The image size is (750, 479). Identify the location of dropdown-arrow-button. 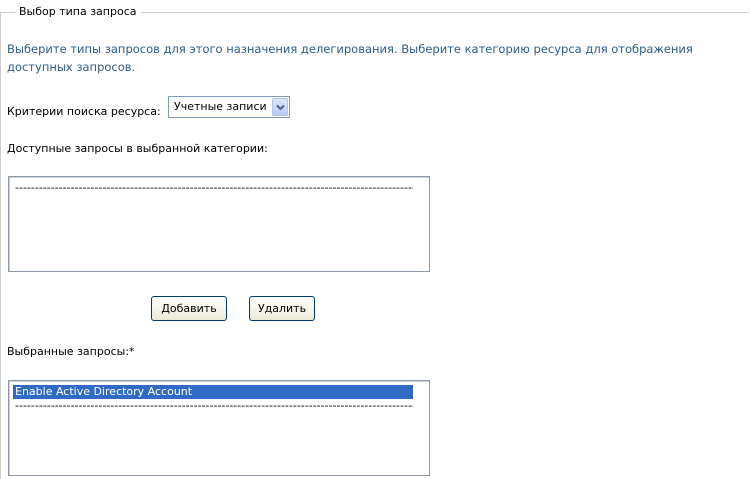
(280, 107).